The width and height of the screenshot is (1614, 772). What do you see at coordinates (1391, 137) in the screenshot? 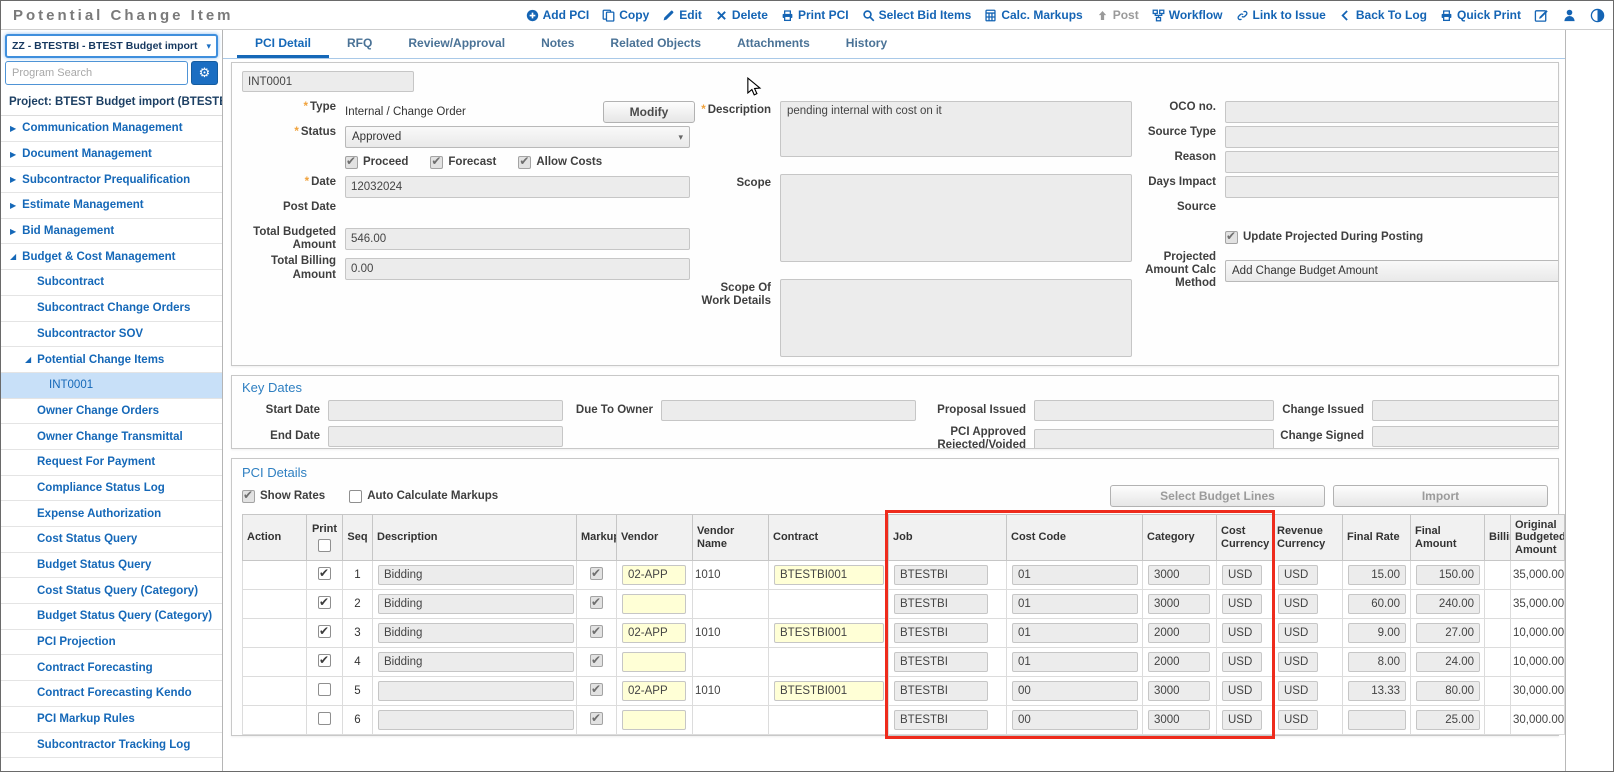
I see `source-type-field` at bounding box center [1391, 137].